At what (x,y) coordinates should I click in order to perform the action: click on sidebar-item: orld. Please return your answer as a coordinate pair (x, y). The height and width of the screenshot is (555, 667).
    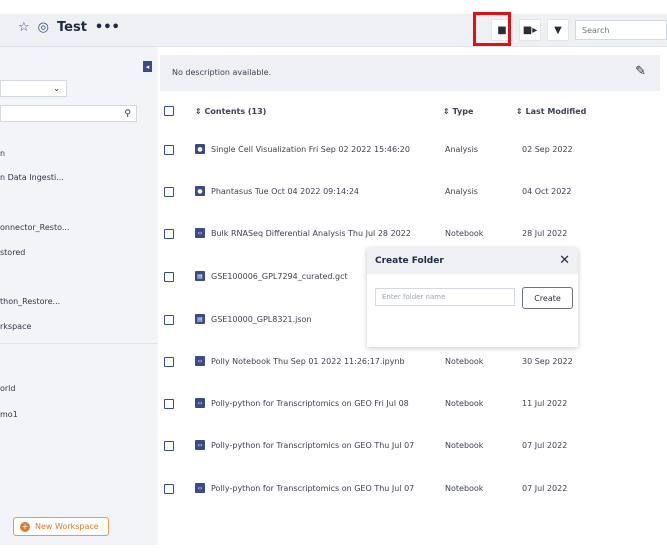
    Looking at the image, I should click on (7, 388).